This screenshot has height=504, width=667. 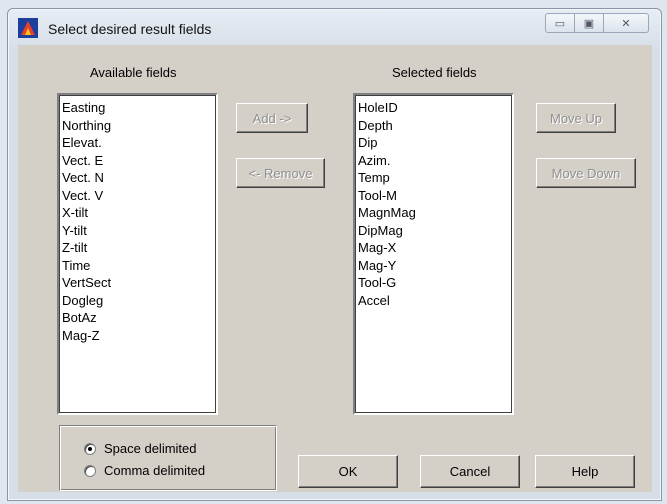 What do you see at coordinates (433, 283) in the screenshot?
I see `list-item: Tool-G` at bounding box center [433, 283].